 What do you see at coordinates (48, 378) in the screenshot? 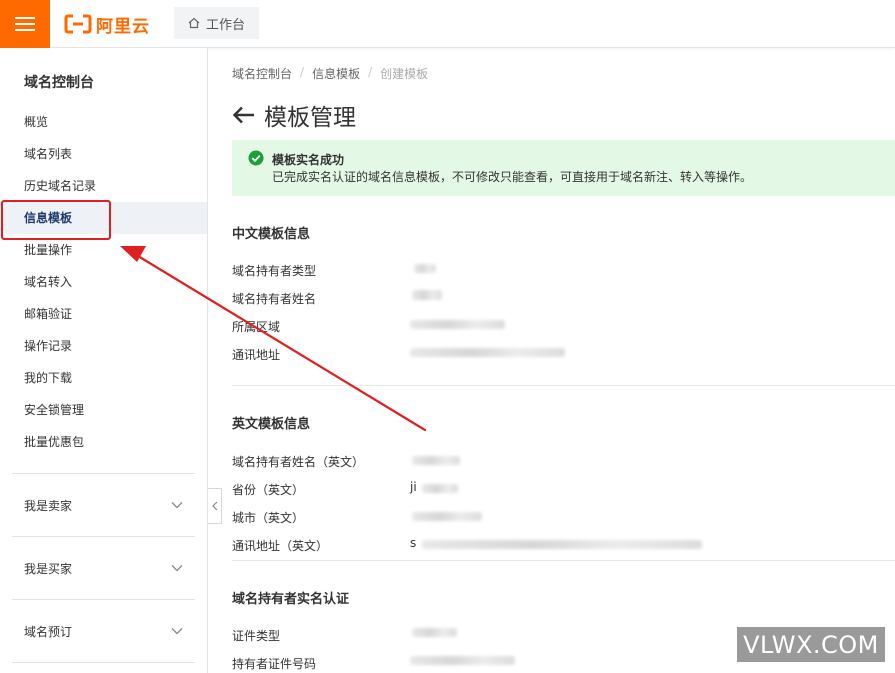
I see `sidebar-item-label: 我的下载` at bounding box center [48, 378].